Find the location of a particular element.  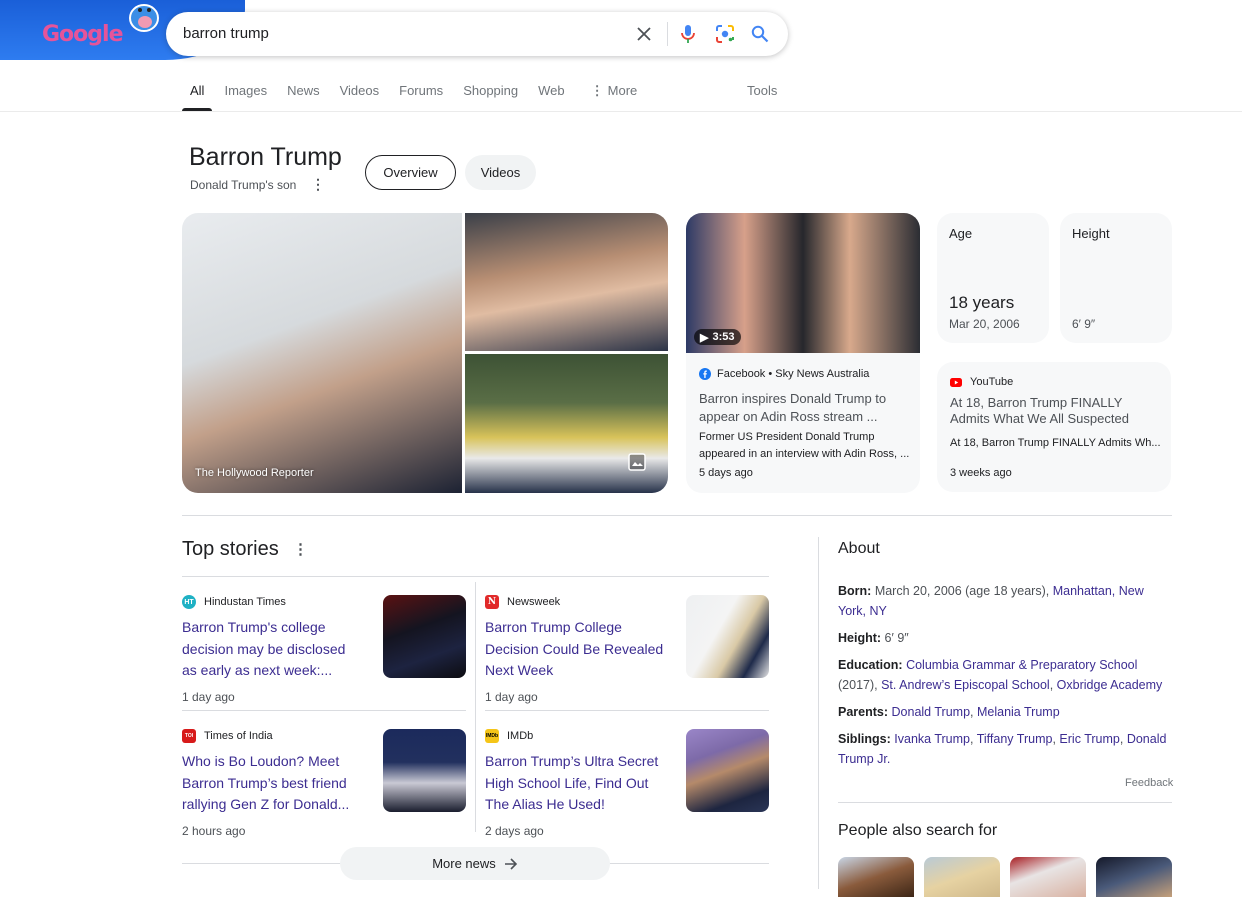

tab-forums: Forums is located at coordinates (421, 97).